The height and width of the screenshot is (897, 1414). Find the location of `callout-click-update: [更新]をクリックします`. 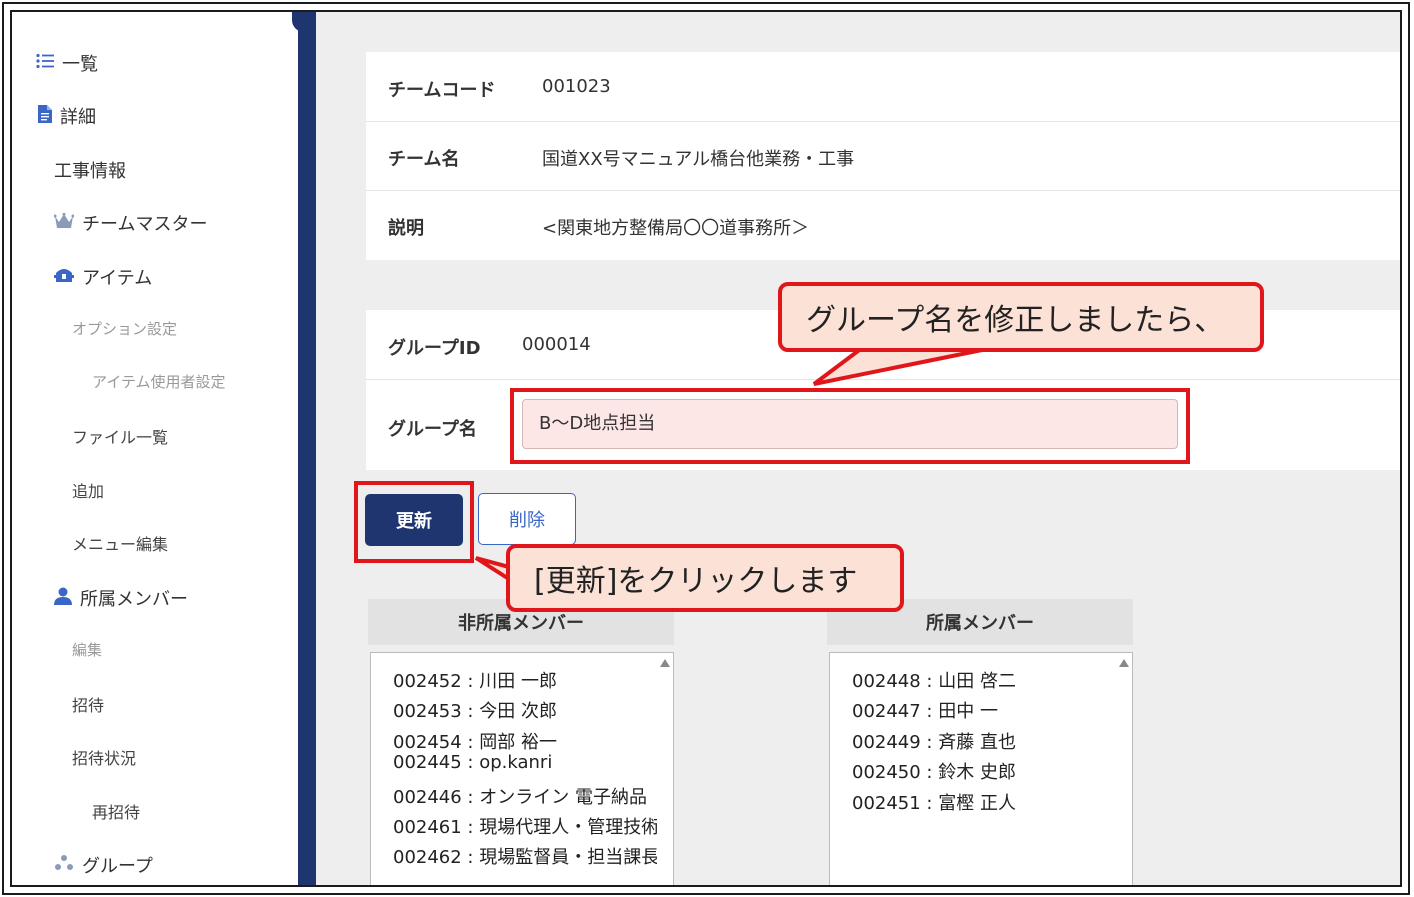

callout-click-update: [更新]をクリックします is located at coordinates (705, 578).